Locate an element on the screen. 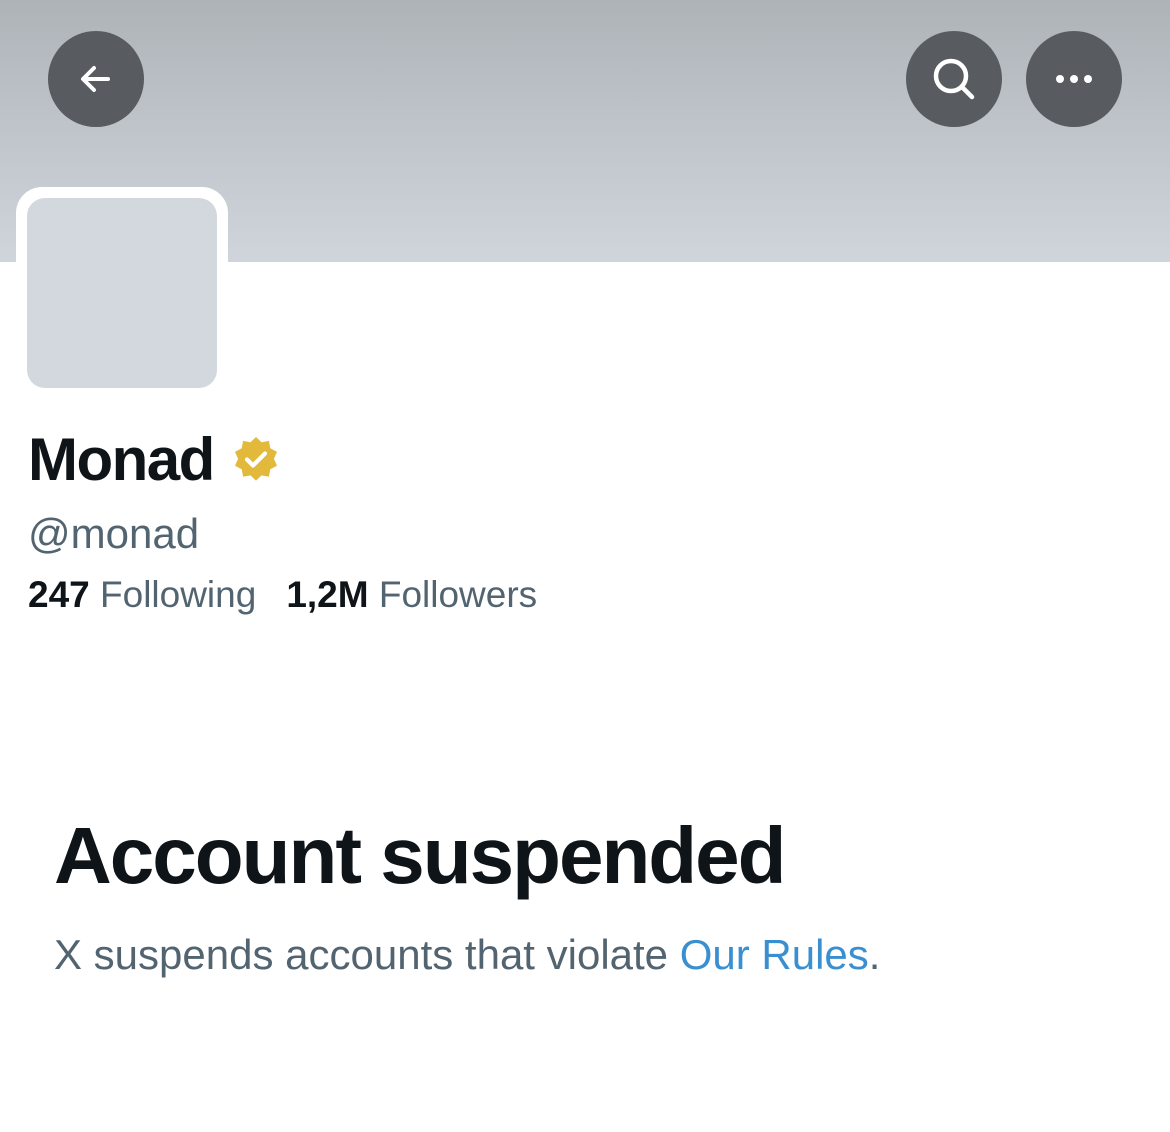  profile-stats: 247 Following 1,2M Followers is located at coordinates (282, 595).